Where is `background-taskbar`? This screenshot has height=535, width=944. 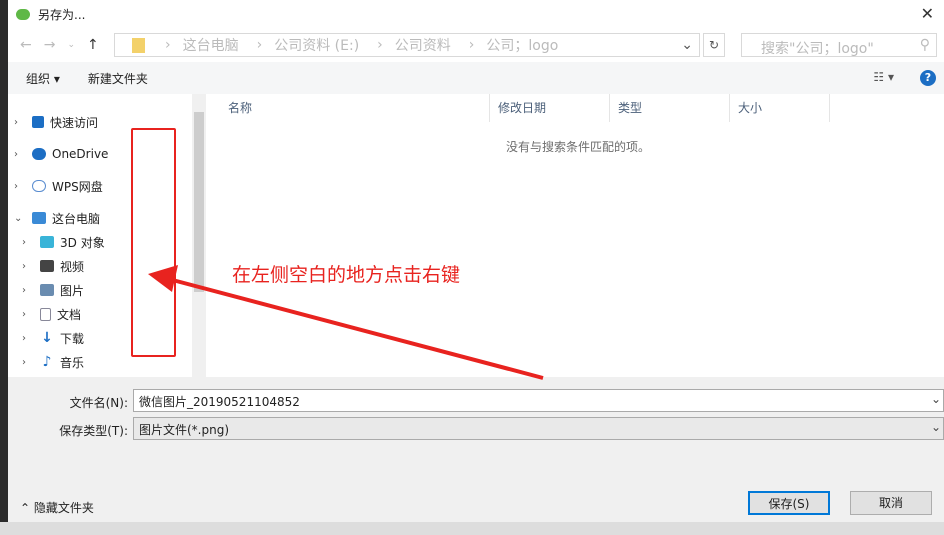 background-taskbar is located at coordinates (472, 528).